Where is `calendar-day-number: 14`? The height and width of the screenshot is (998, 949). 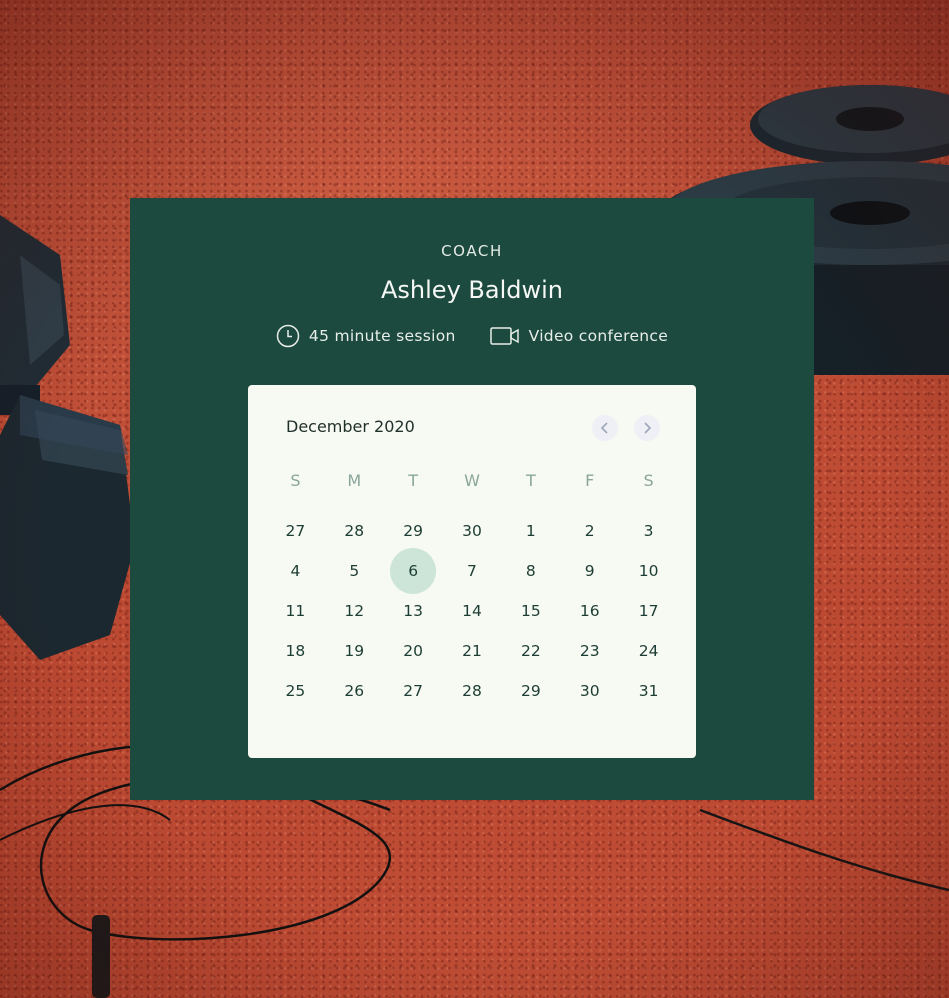
calendar-day-number: 14 is located at coordinates (472, 611).